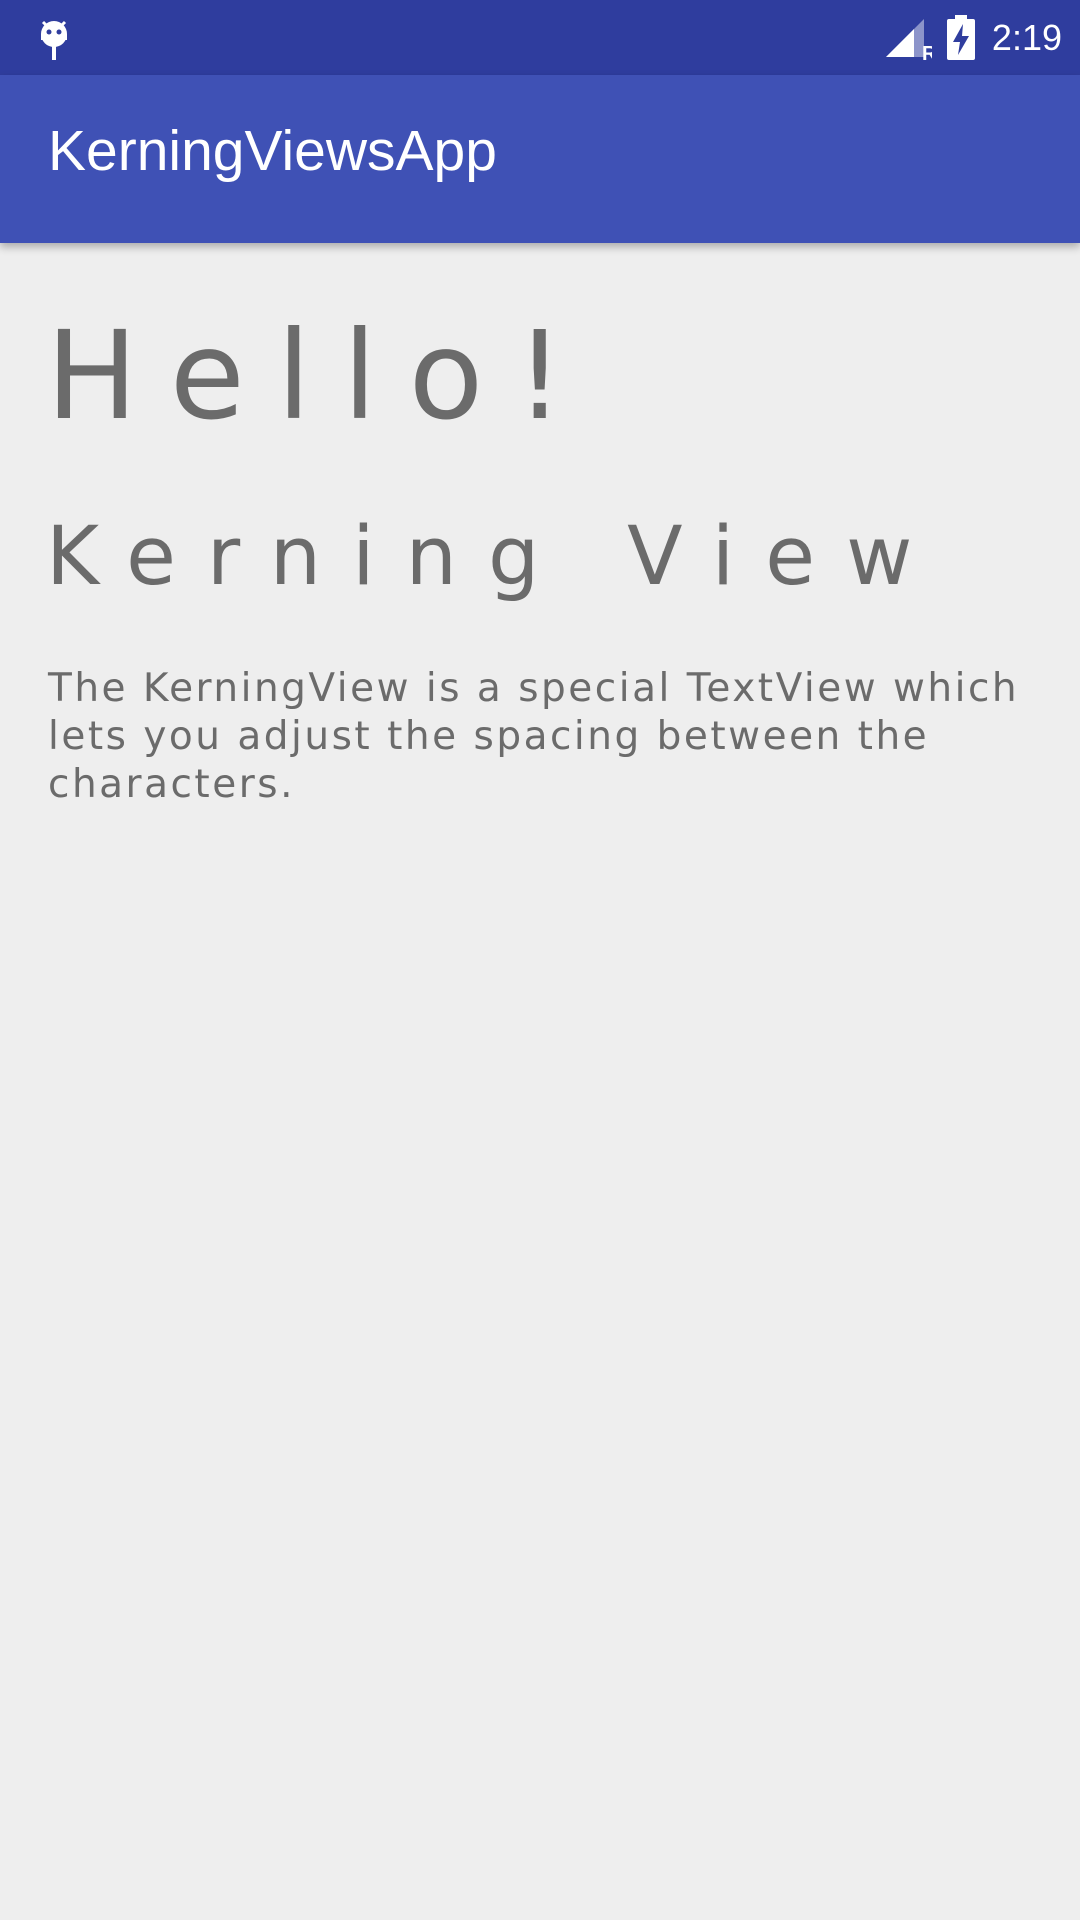 This screenshot has height=1920, width=1080. What do you see at coordinates (960, 37) in the screenshot?
I see `battery-charging-icon` at bounding box center [960, 37].